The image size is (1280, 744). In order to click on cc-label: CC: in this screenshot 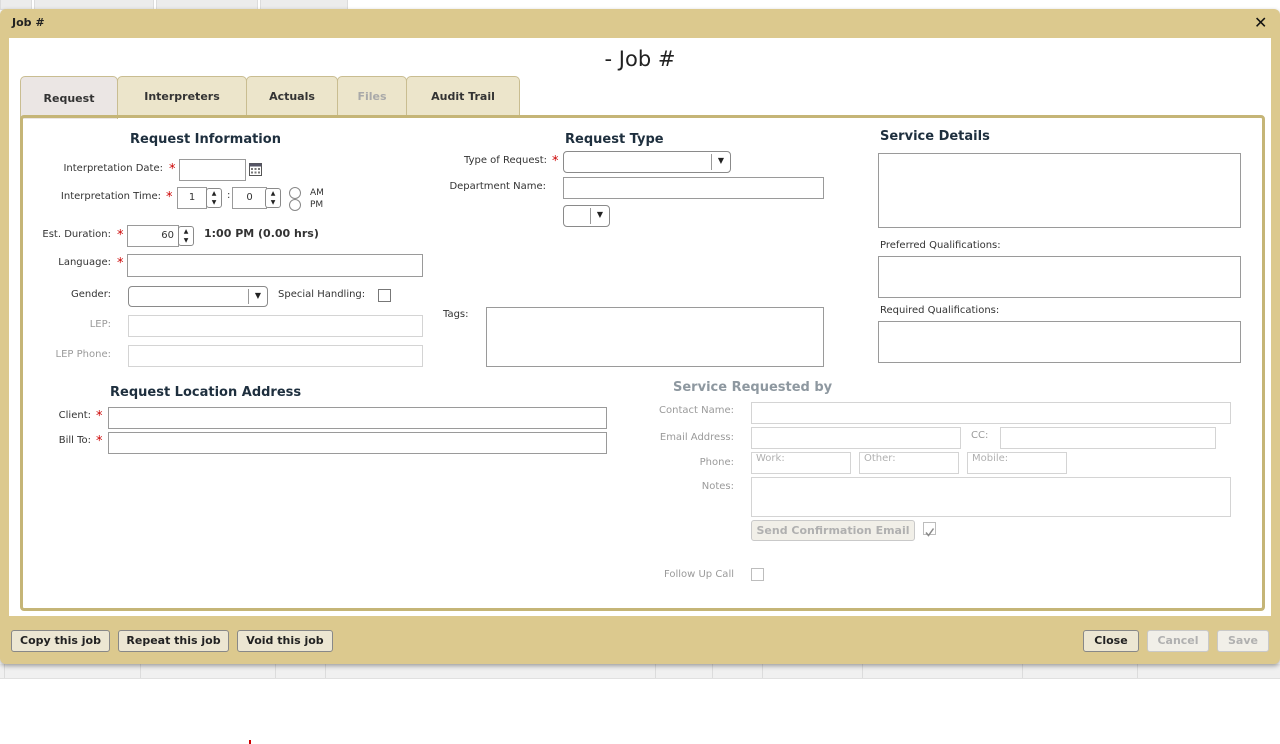, I will do `click(980, 435)`.